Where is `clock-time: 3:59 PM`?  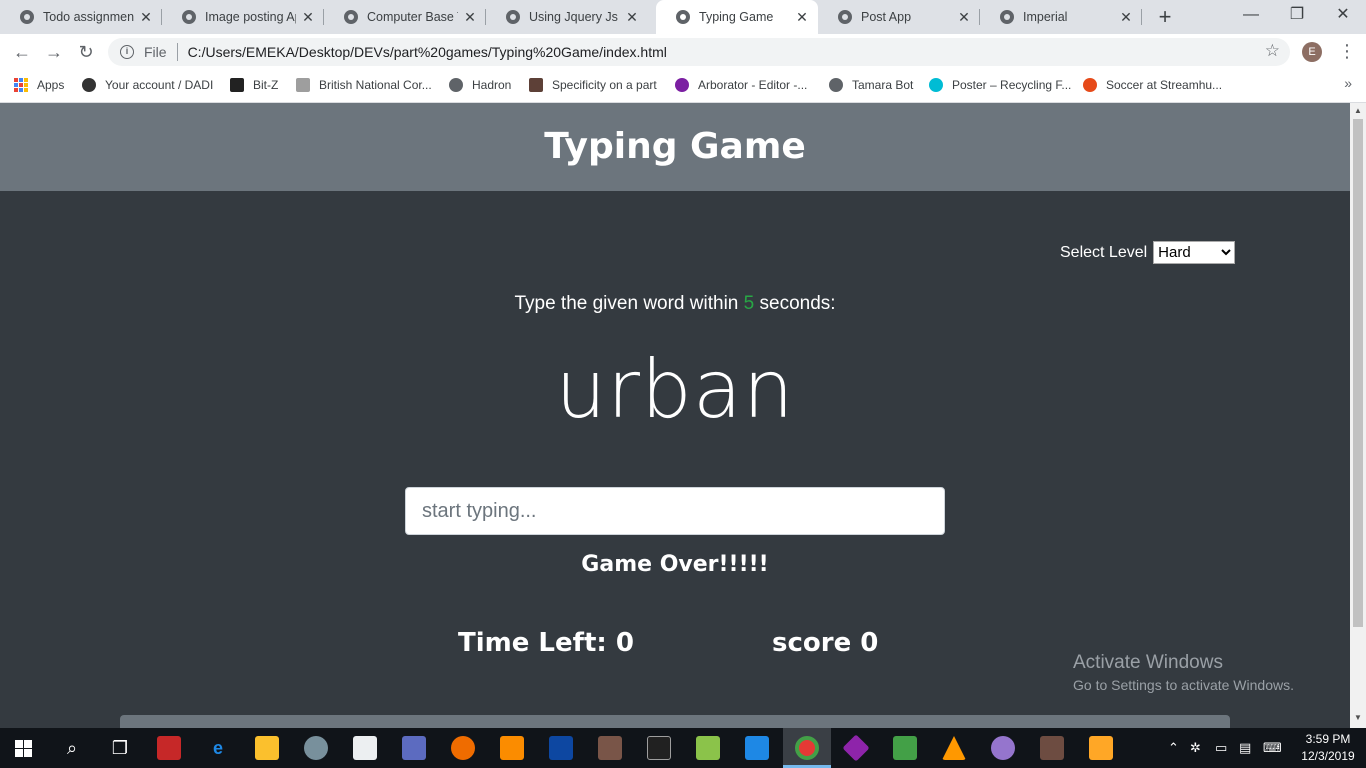 clock-time: 3:59 PM is located at coordinates (1328, 739).